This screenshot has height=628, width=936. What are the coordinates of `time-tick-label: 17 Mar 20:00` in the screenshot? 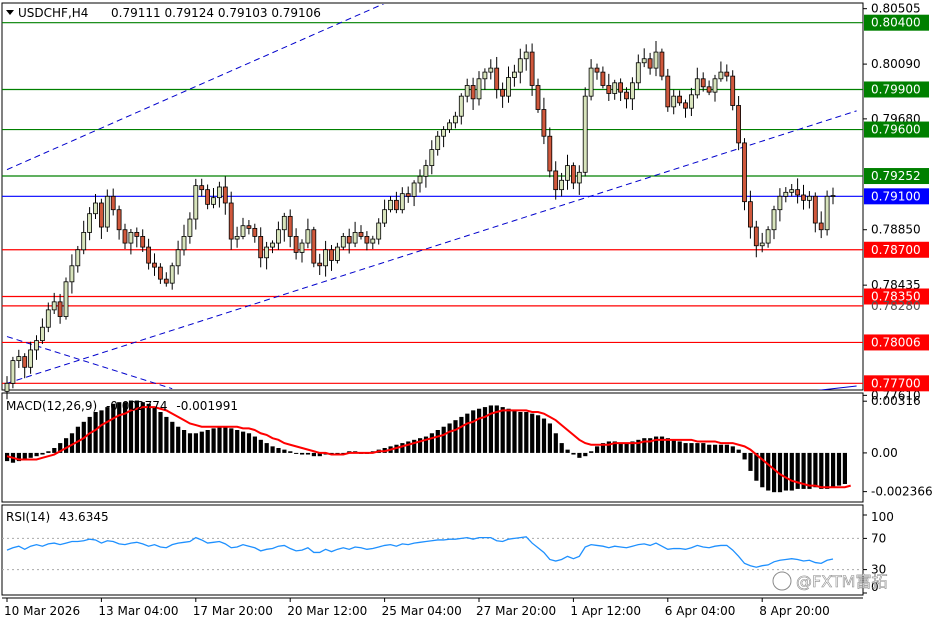 It's located at (233, 611).